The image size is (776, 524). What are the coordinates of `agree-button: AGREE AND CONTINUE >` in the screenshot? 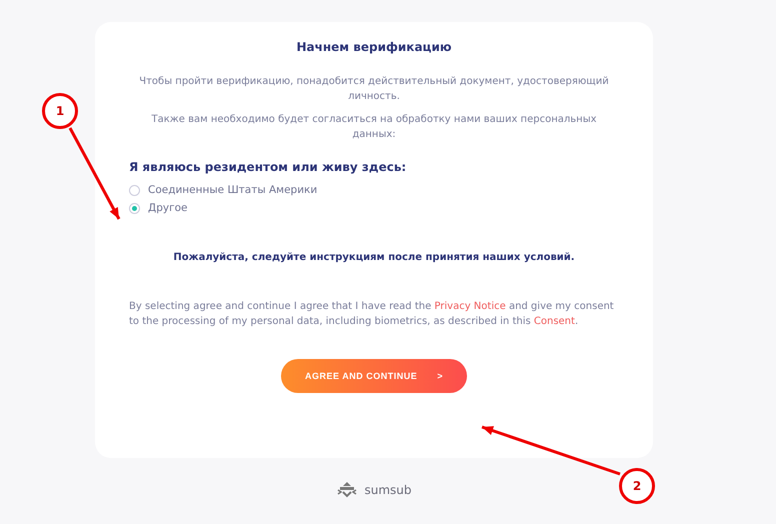 It's located at (374, 376).